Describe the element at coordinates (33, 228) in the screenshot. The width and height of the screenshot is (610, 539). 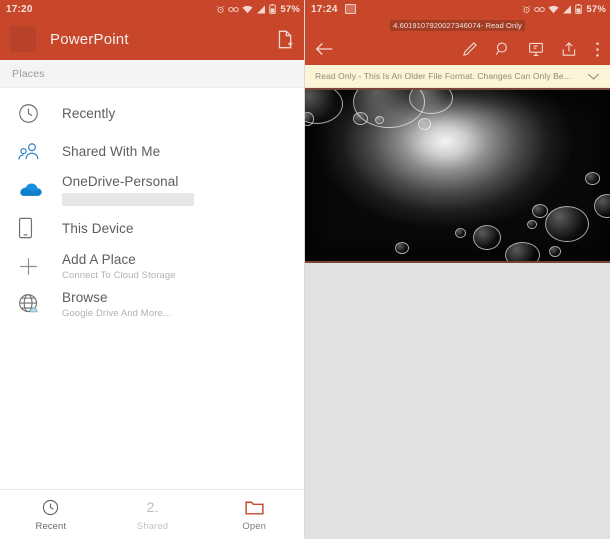
I see `phone-icon` at that location.